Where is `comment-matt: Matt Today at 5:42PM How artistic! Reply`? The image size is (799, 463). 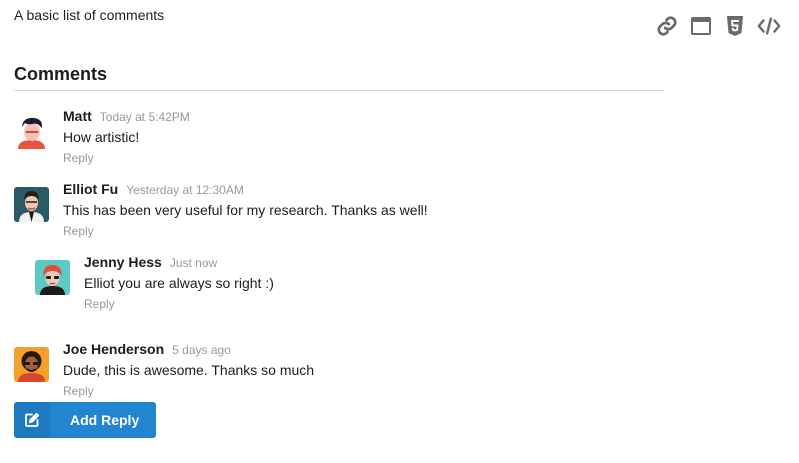 comment-matt: Matt Today at 5:42PM How artistic! Reply is located at coordinates (102, 136).